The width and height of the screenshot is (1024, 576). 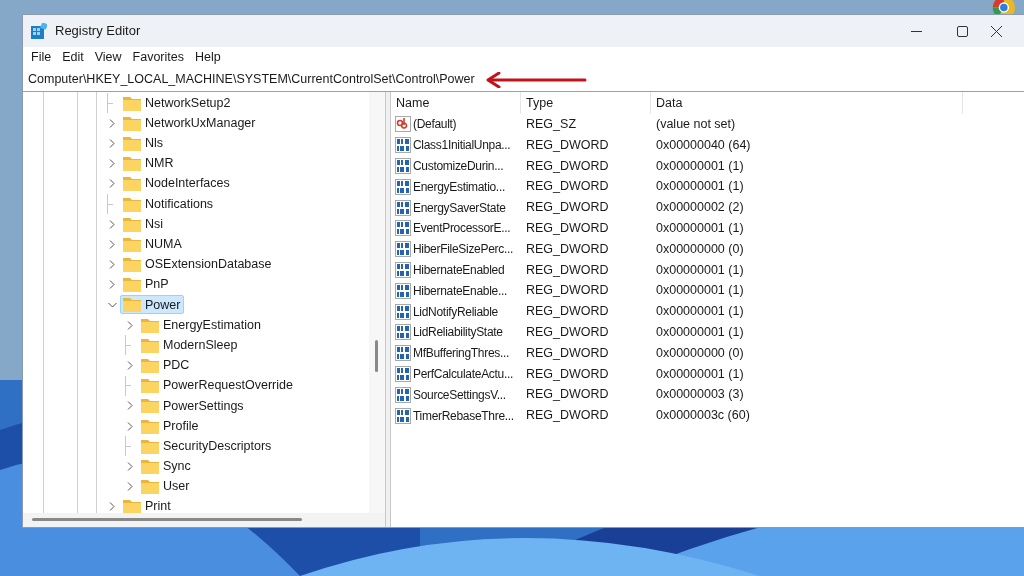 What do you see at coordinates (696, 124) in the screenshot?
I see `table-cell-text: (value not set)` at bounding box center [696, 124].